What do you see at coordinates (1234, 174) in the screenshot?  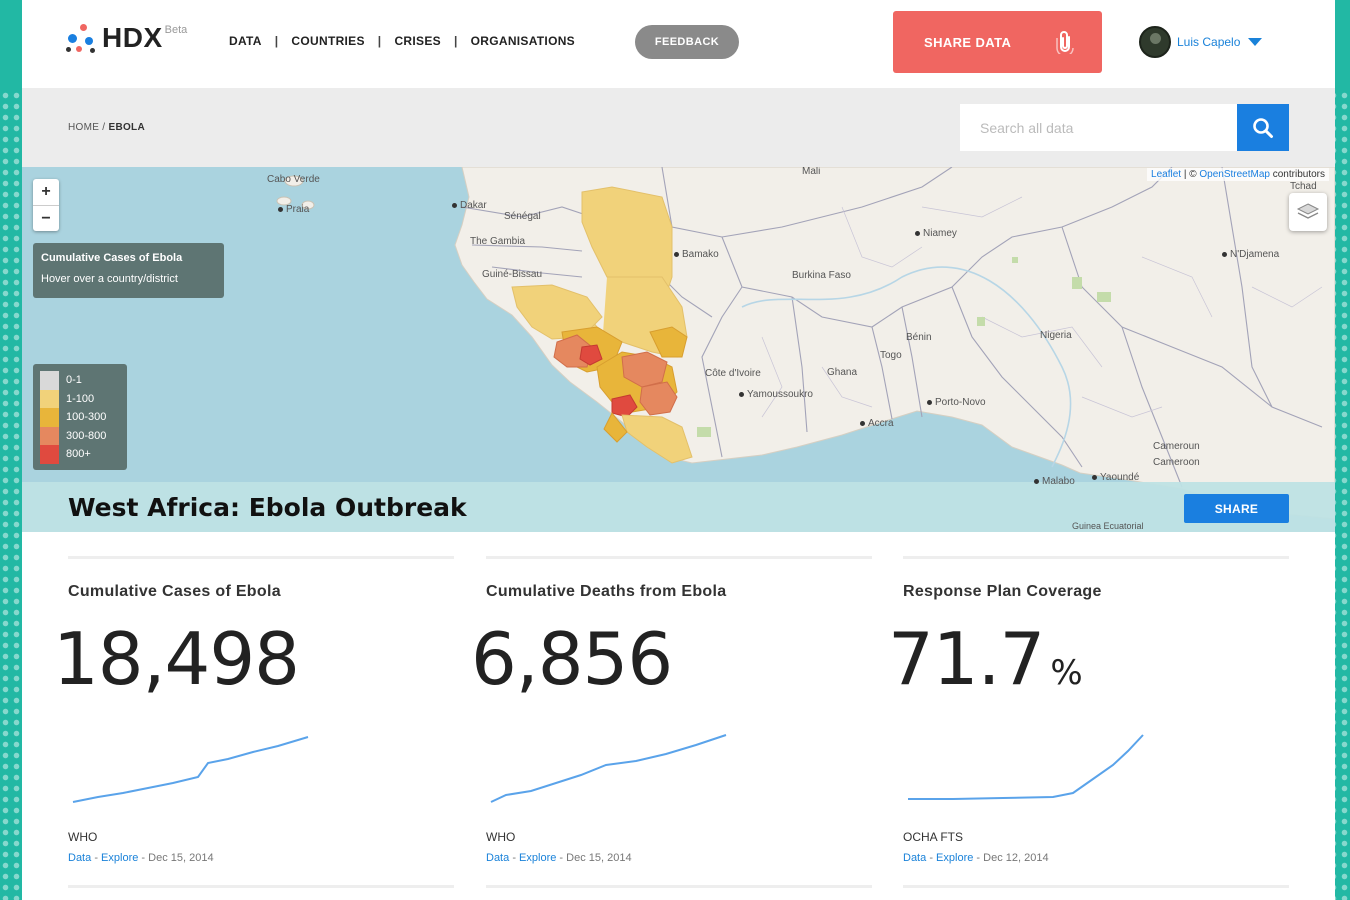 I see `osm-link: OpenStreetMap` at bounding box center [1234, 174].